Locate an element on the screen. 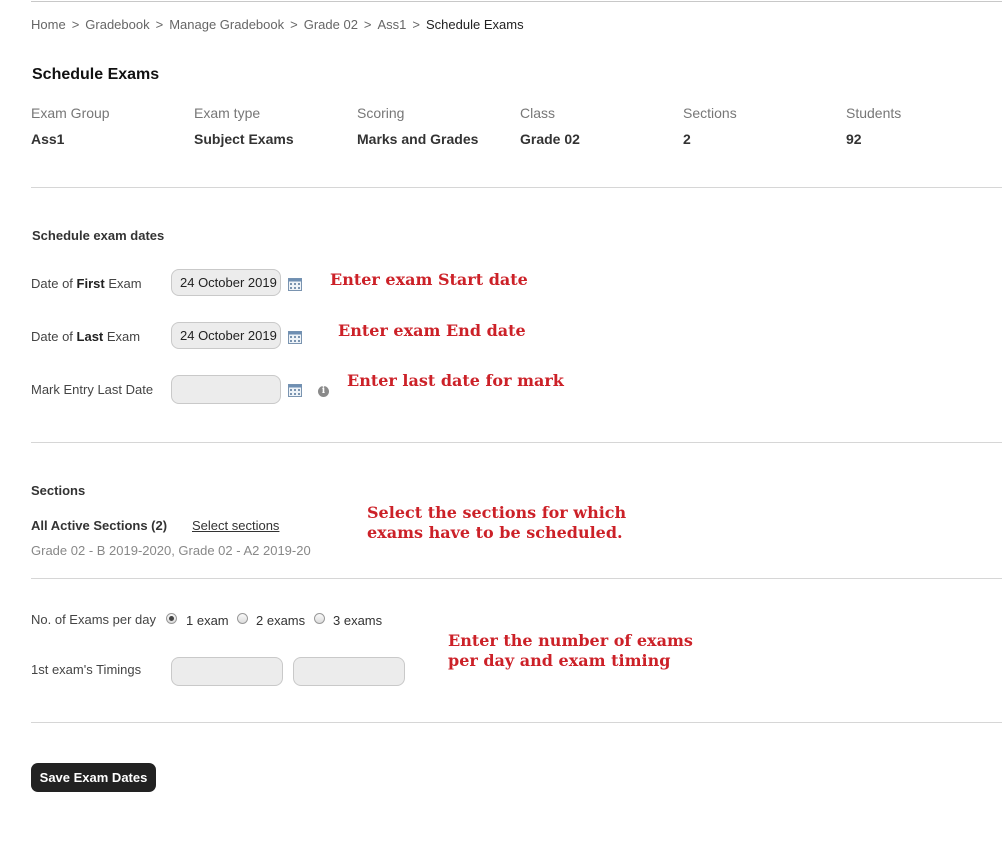 The height and width of the screenshot is (847, 1002). exams-per-day-label: No. of Exams per day is located at coordinates (93, 619).